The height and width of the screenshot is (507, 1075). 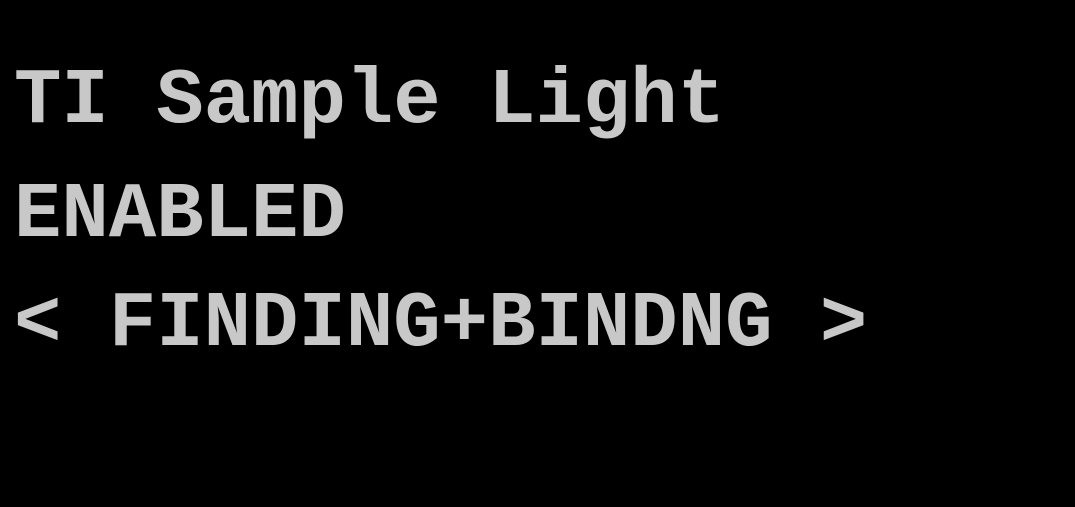 What do you see at coordinates (440, 324) in the screenshot?
I see `menu-option-selector: < FINDING+BINDNG >` at bounding box center [440, 324].